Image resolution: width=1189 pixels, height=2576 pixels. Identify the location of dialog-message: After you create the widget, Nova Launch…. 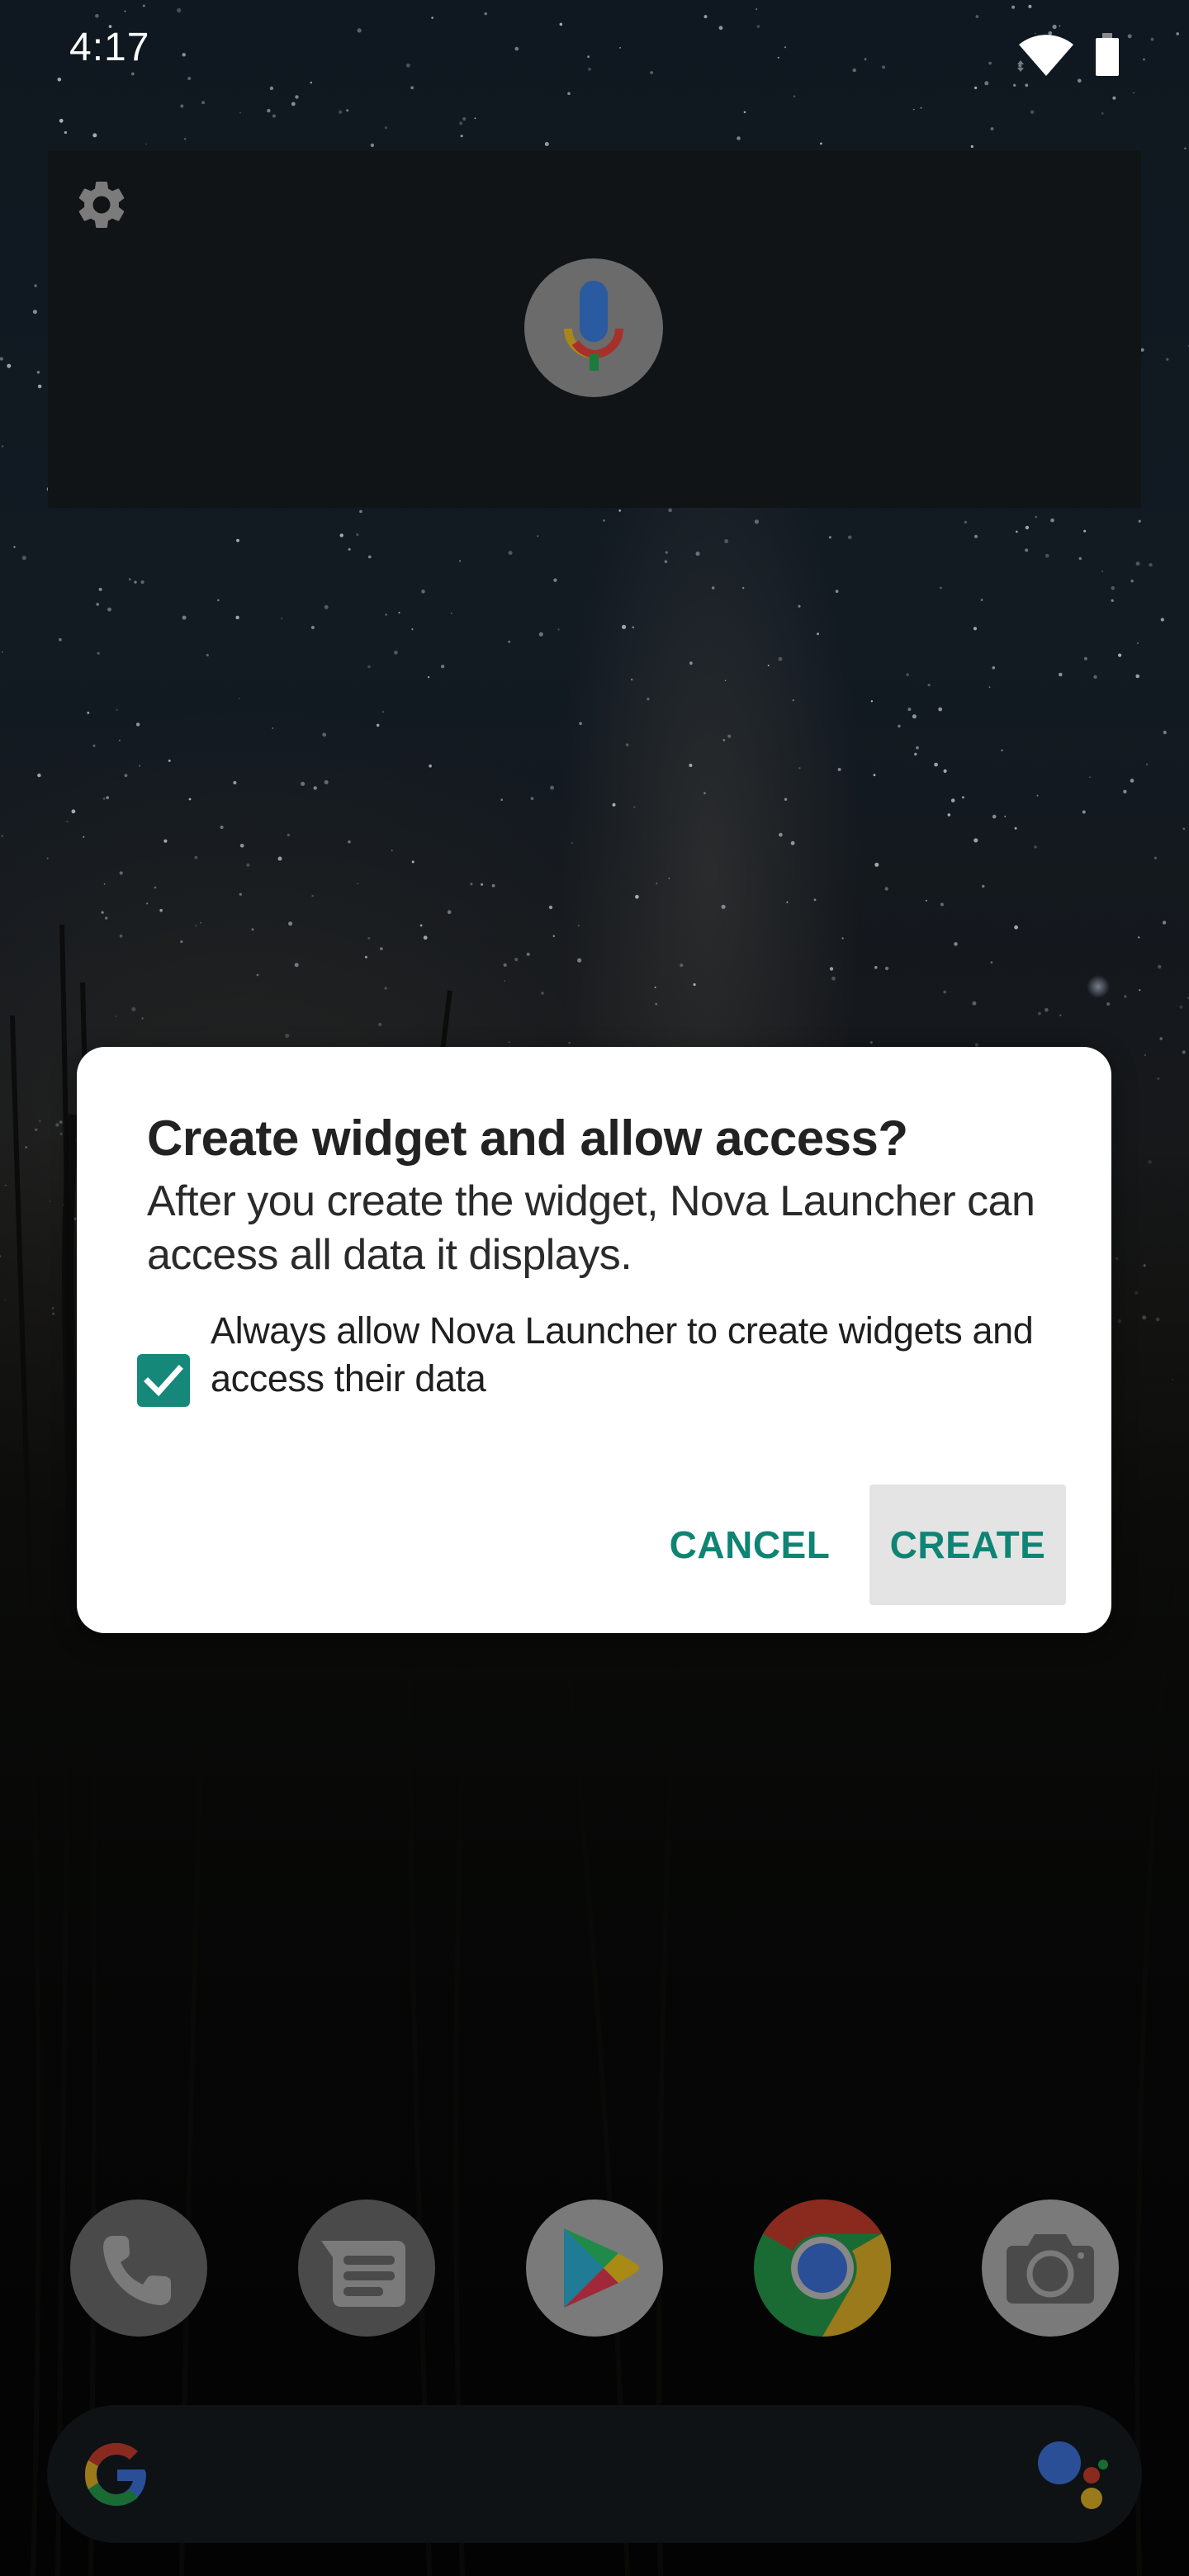
(591, 1228).